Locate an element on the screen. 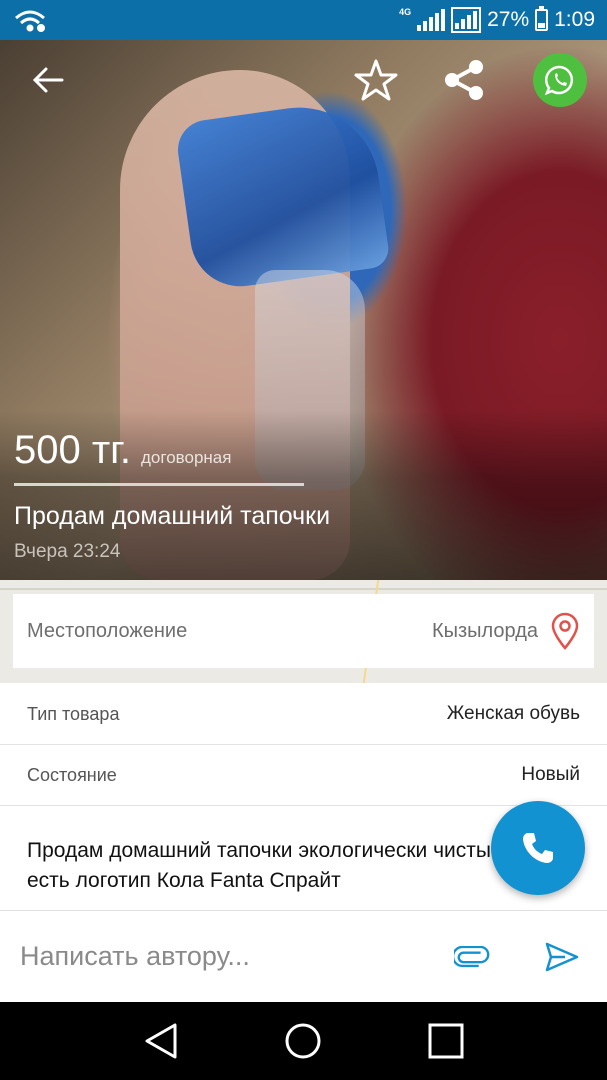 This screenshot has width=607, height=1080. location-pin-icon is located at coordinates (565, 631).